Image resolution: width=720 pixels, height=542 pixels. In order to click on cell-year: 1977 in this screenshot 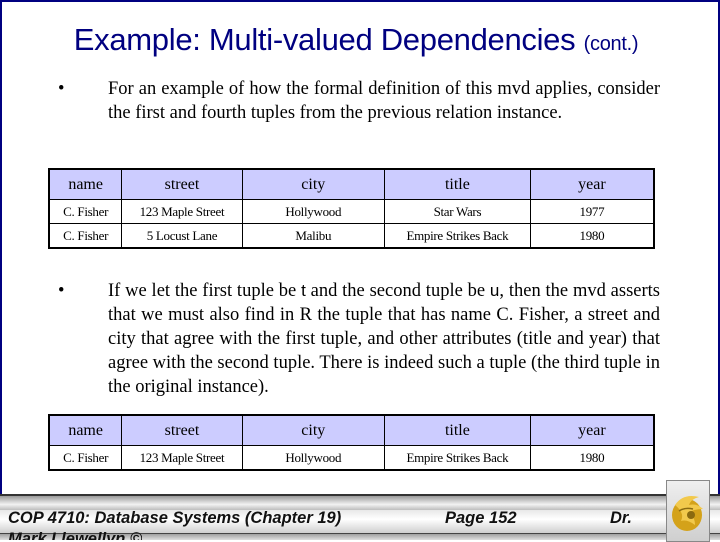, I will do `click(592, 211)`.